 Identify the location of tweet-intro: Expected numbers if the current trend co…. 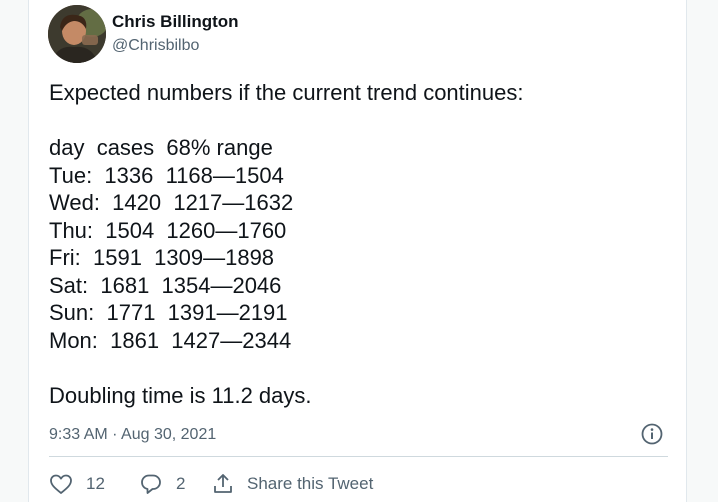
(286, 92).